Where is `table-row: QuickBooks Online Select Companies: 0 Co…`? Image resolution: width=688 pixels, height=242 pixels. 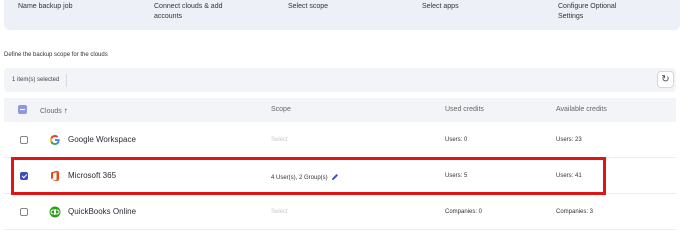
table-row: QuickBooks Online Select Companies: 0 Co… is located at coordinates (340, 212).